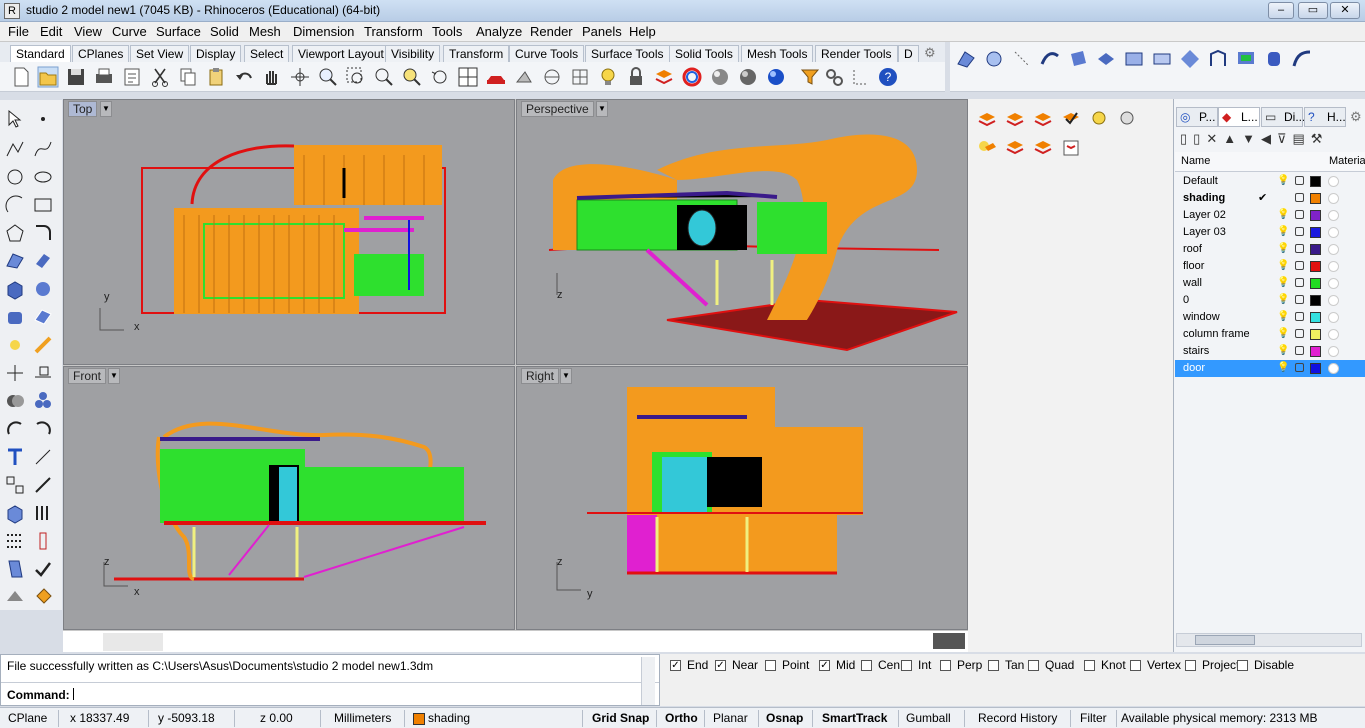 This screenshot has height=728, width=1365. Describe the element at coordinates (742, 232) in the screenshot. I see `viewport-perspective: z Perspective ▼` at that location.